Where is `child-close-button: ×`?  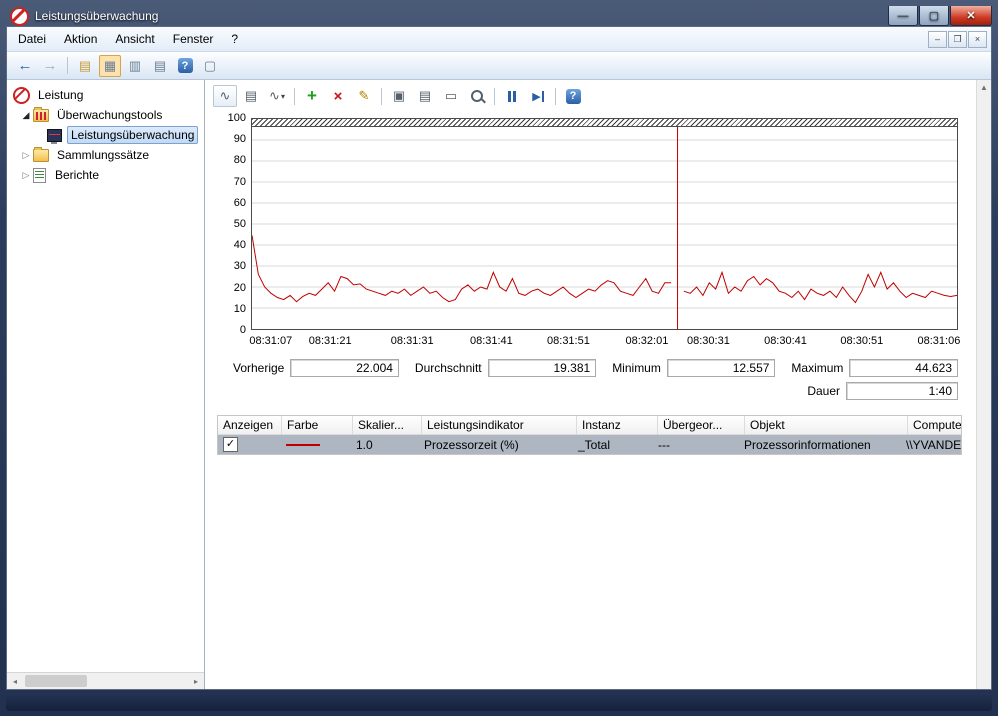
child-close-button: × is located at coordinates (977, 39).